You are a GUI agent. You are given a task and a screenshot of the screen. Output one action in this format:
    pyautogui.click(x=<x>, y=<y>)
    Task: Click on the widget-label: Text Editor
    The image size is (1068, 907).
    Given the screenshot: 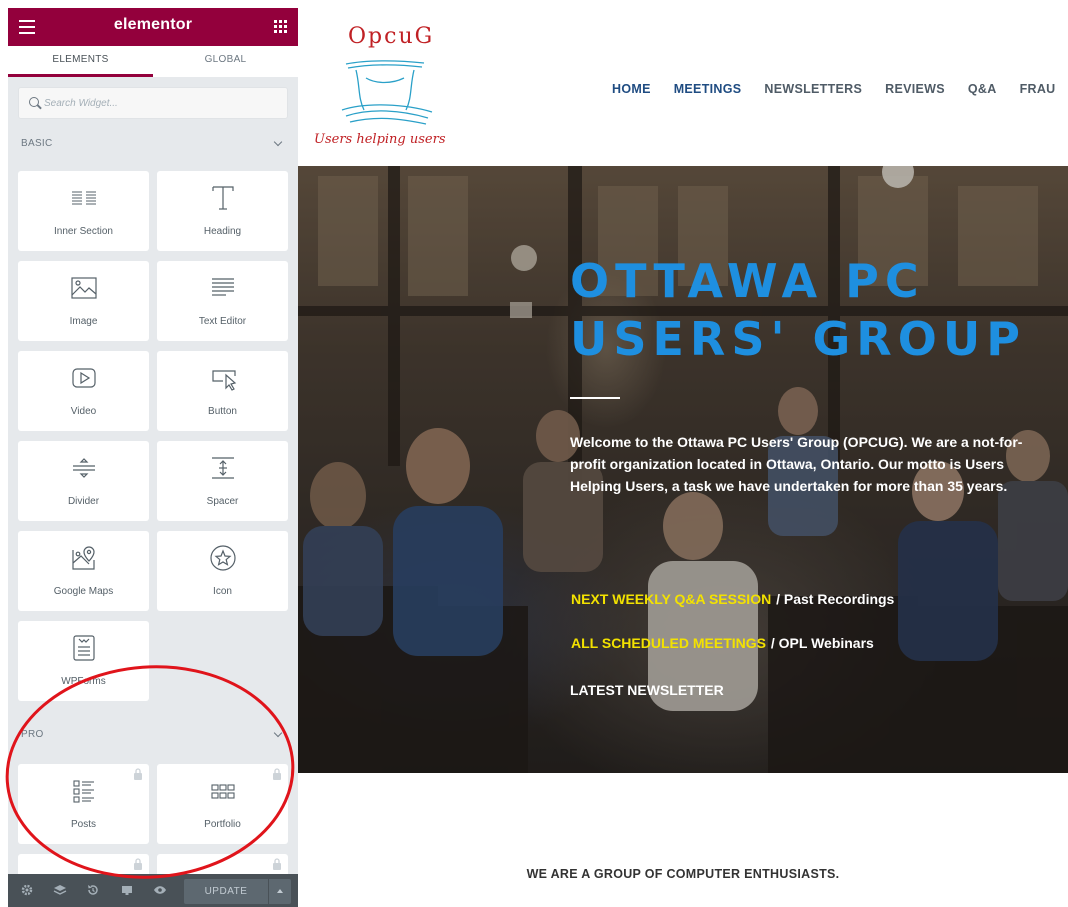 What is the action you would take?
    pyautogui.click(x=222, y=321)
    